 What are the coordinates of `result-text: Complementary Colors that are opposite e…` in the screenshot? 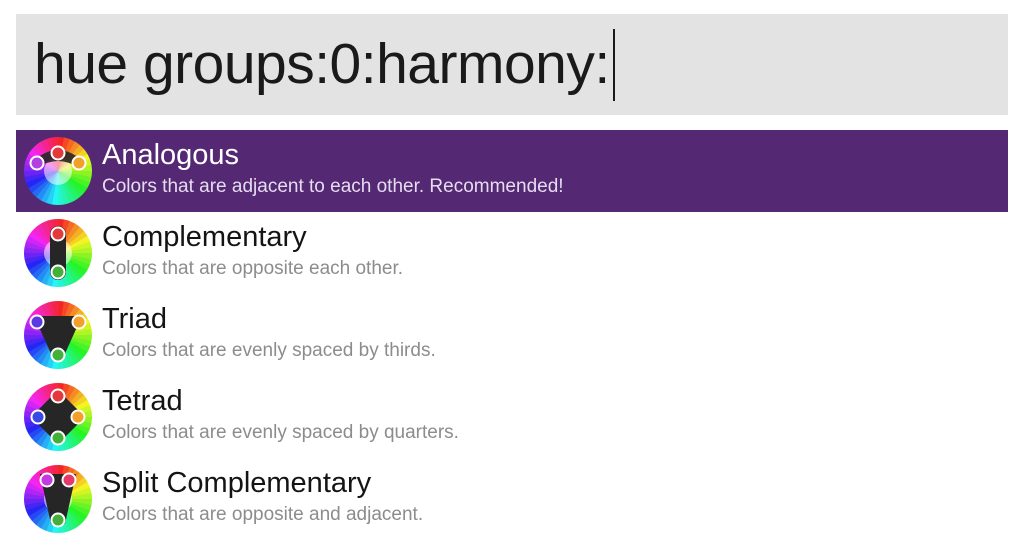 It's located at (550, 251).